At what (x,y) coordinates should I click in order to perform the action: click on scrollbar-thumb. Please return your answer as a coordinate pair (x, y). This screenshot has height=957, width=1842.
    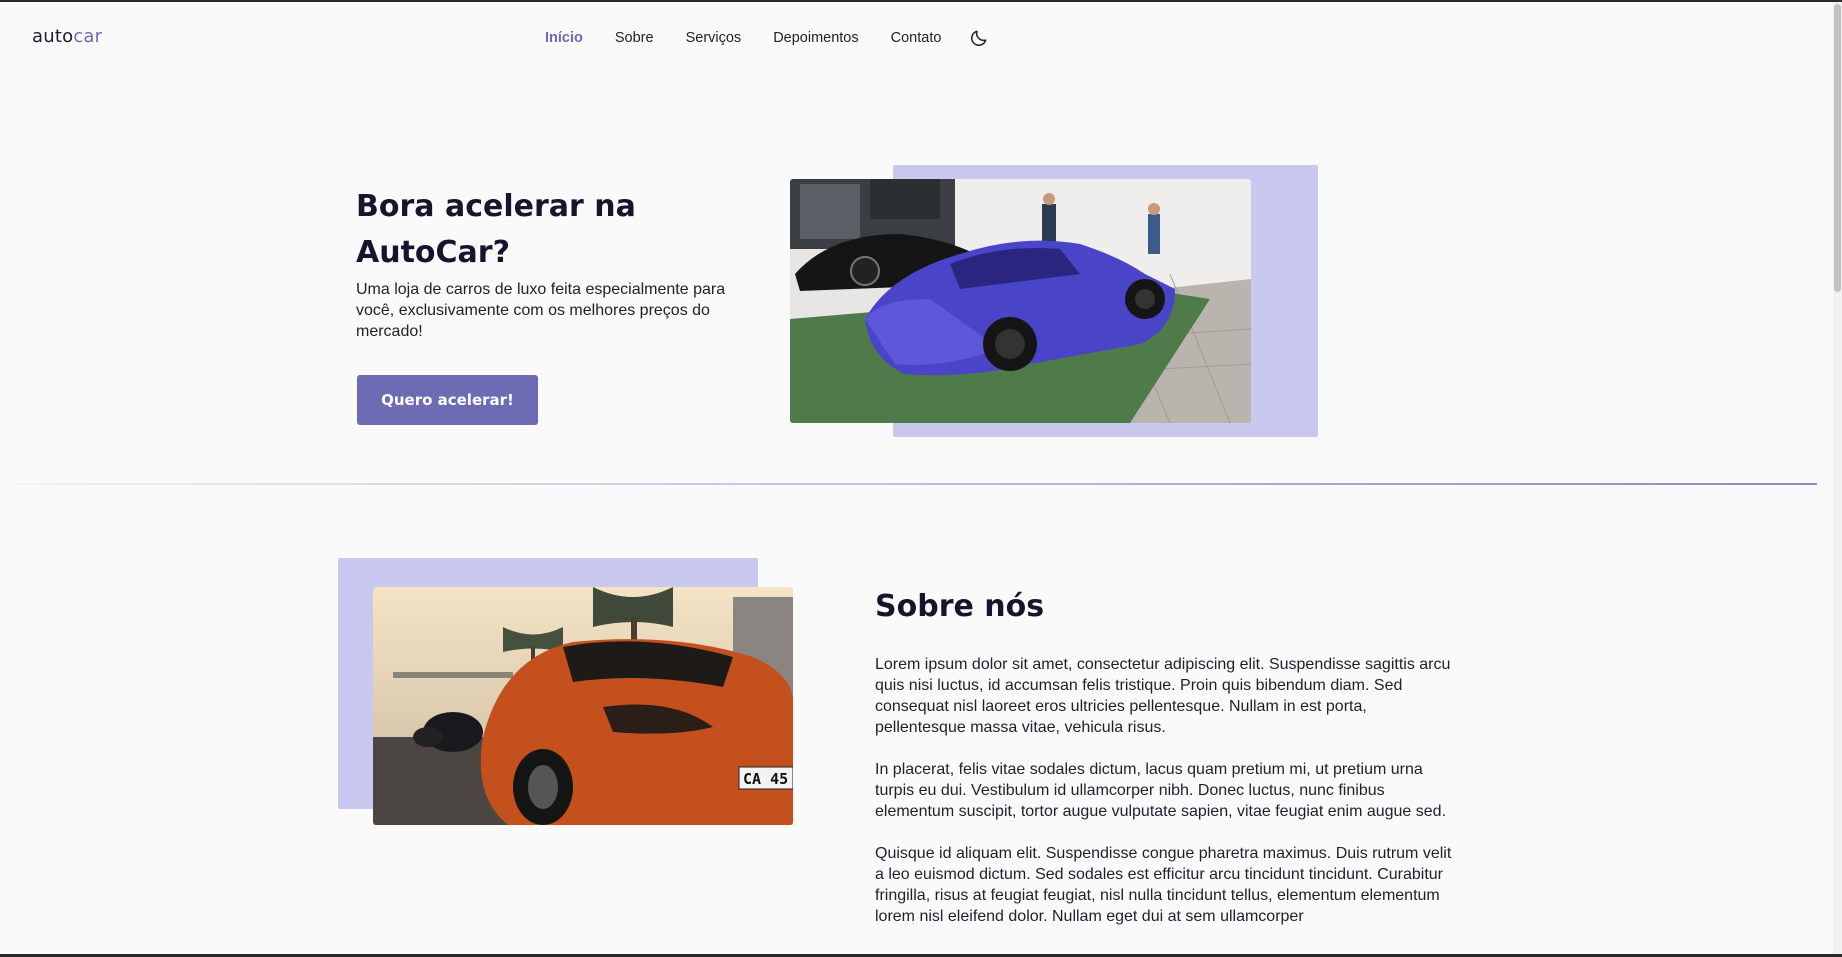
    Looking at the image, I should click on (1837, 148).